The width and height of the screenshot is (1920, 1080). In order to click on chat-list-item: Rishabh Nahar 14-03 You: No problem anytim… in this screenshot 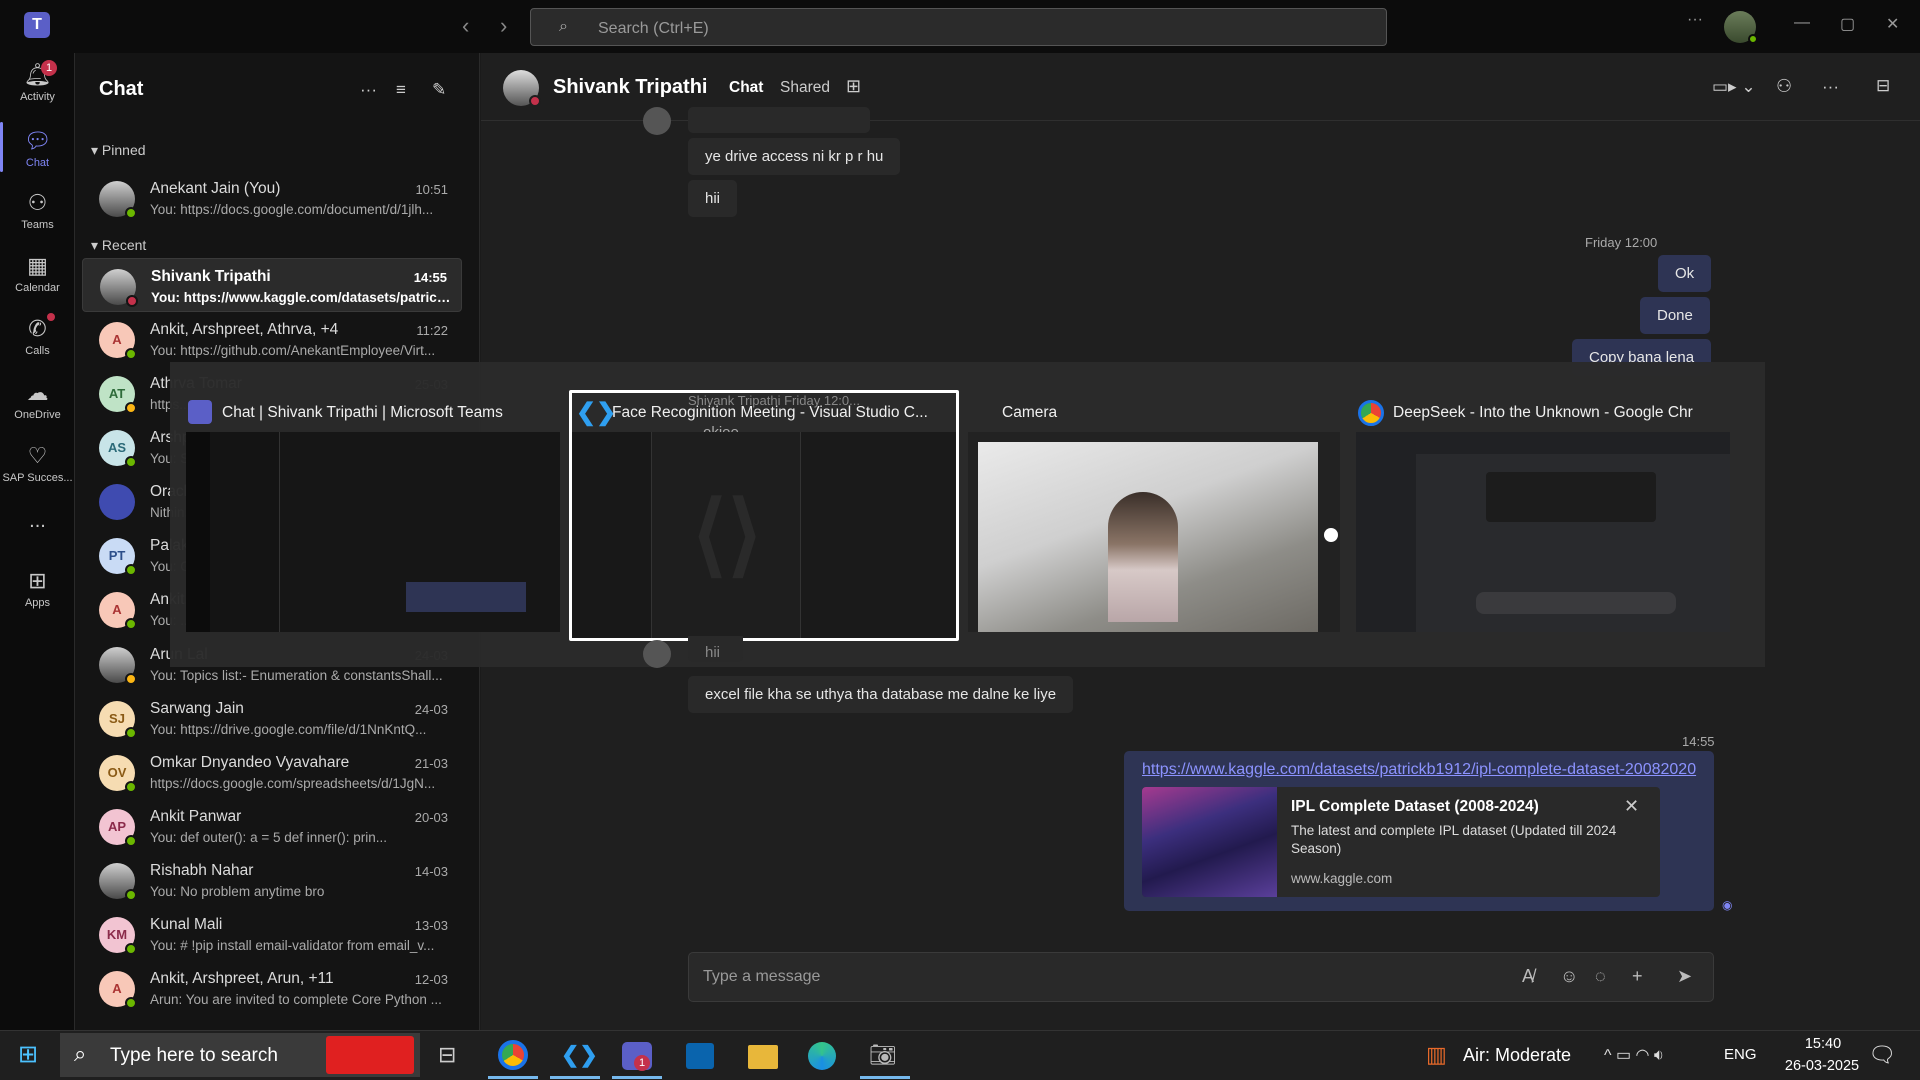, I will do `click(272, 880)`.